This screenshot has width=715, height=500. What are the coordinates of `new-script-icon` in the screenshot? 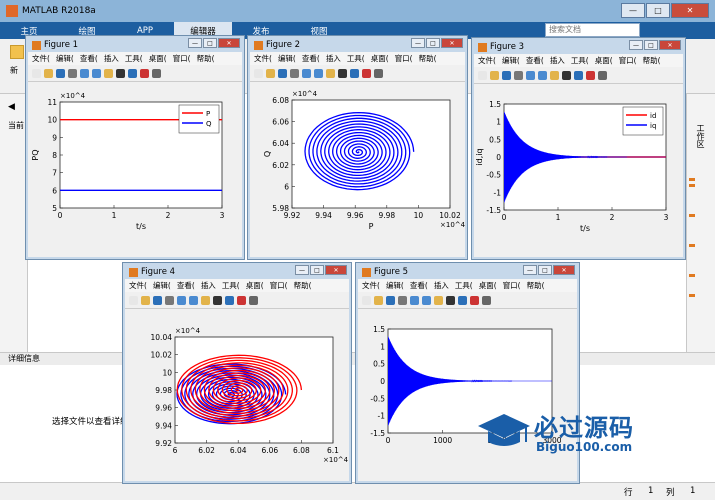 It's located at (17, 52).